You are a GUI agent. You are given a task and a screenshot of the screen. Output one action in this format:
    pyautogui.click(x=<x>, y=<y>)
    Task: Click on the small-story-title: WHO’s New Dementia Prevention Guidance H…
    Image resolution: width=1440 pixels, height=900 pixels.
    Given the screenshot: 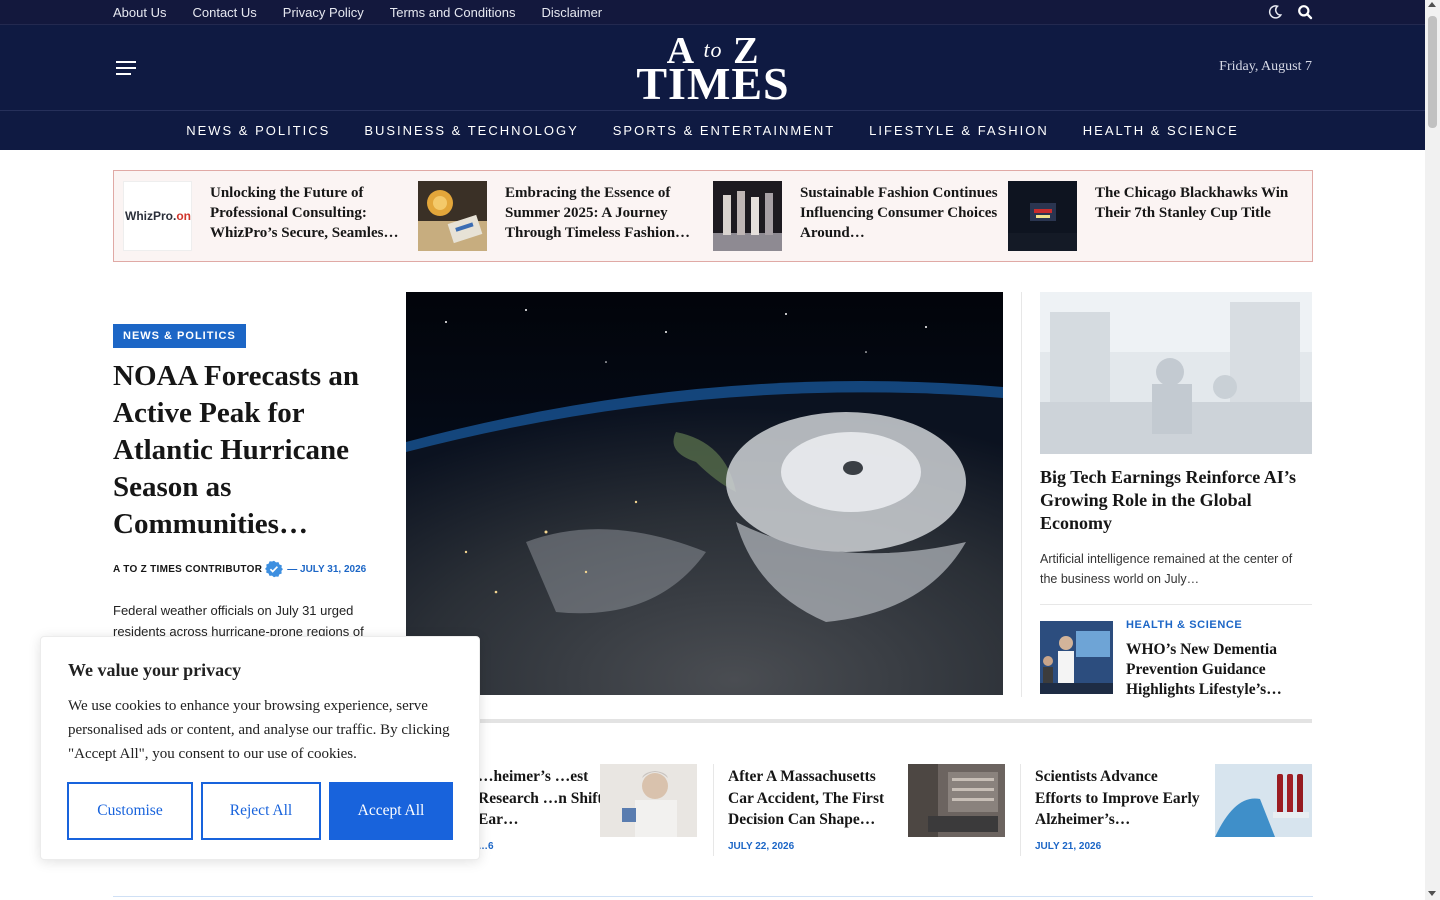 What is the action you would take?
    pyautogui.click(x=1219, y=670)
    